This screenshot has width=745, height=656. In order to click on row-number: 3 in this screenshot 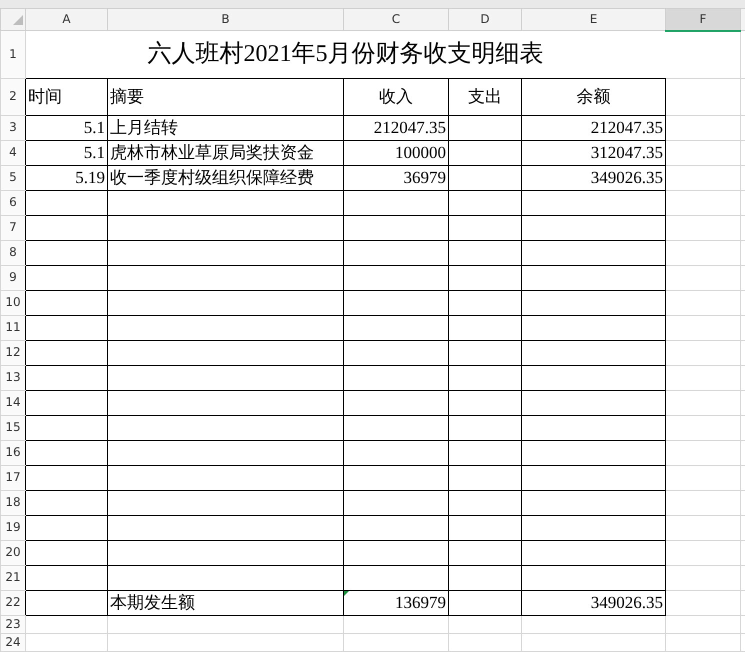, I will do `click(13, 128)`.